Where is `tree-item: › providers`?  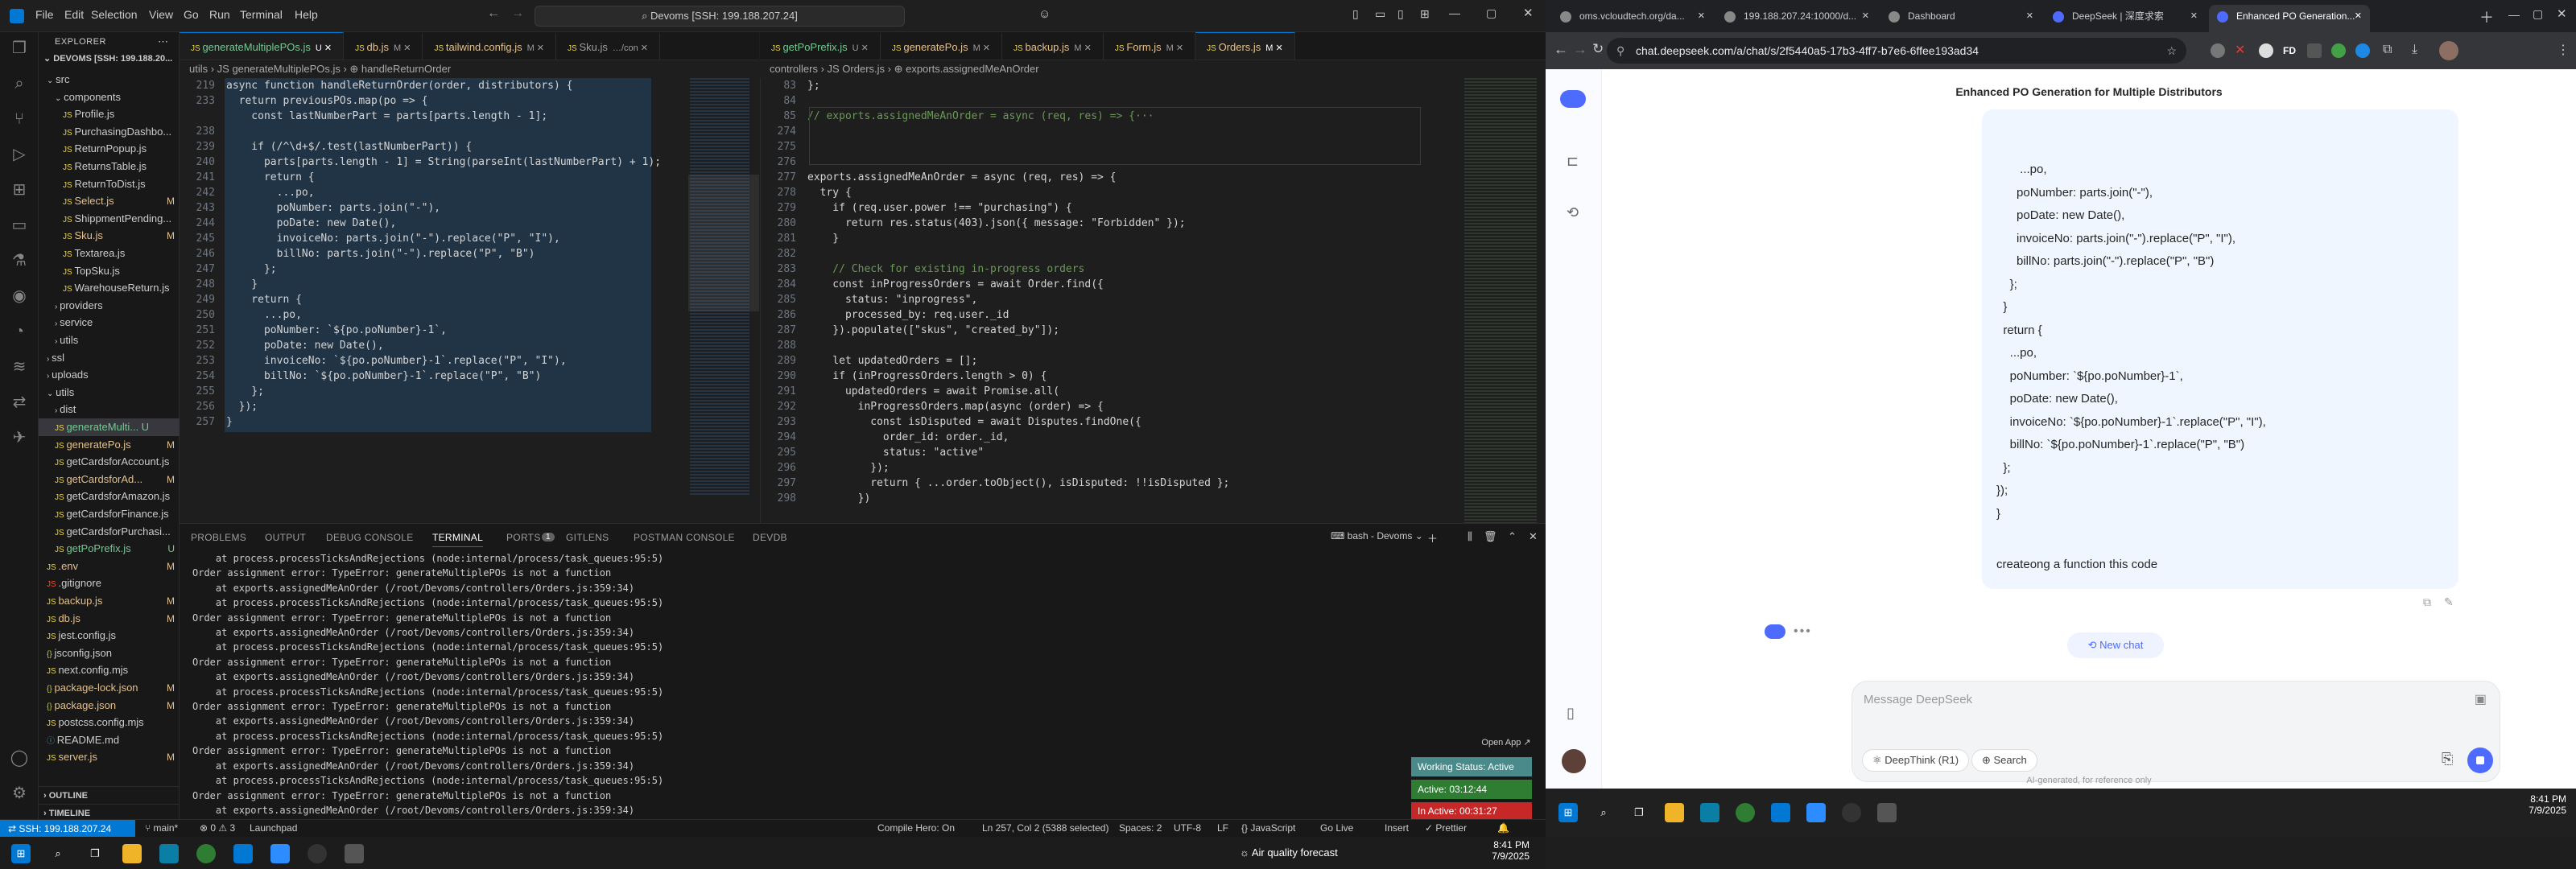
tree-item: › providers is located at coordinates (109, 306).